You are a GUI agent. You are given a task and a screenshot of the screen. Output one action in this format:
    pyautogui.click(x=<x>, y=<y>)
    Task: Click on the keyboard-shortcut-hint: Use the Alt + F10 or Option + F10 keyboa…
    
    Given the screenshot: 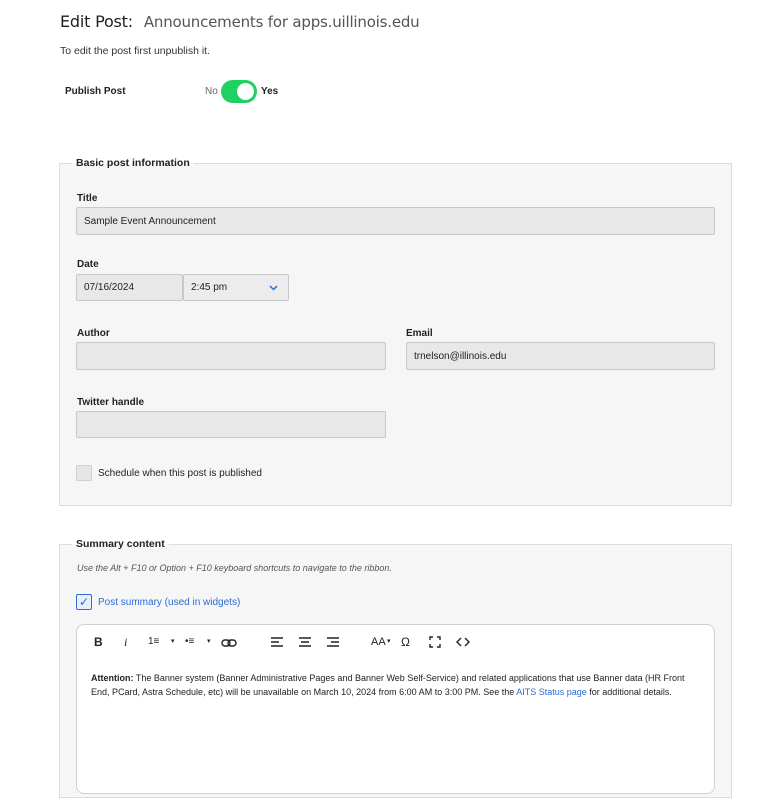 What is the action you would take?
    pyautogui.click(x=234, y=568)
    